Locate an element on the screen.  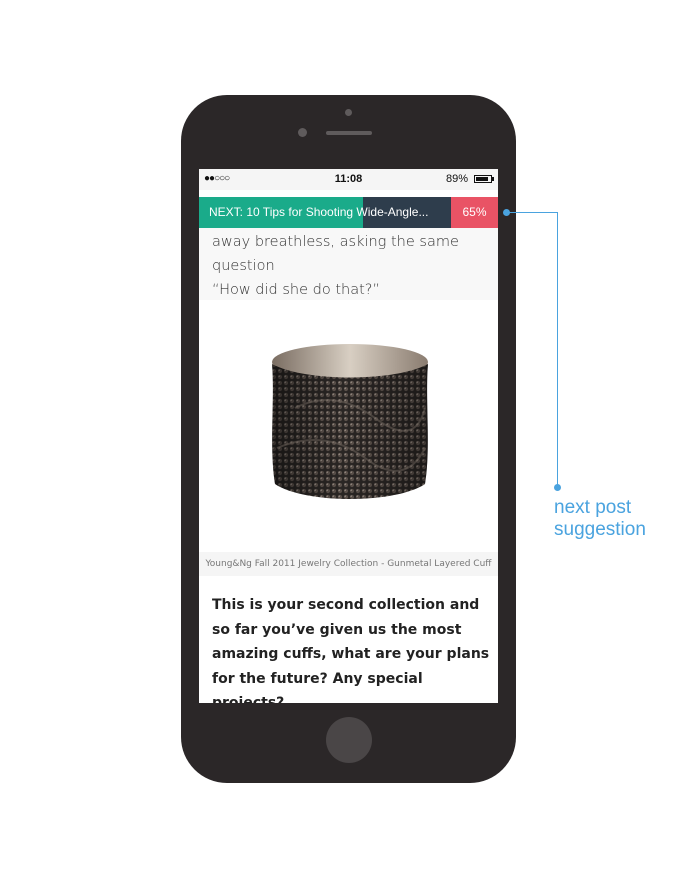
cuff-bracelet-image is located at coordinates (350, 421).